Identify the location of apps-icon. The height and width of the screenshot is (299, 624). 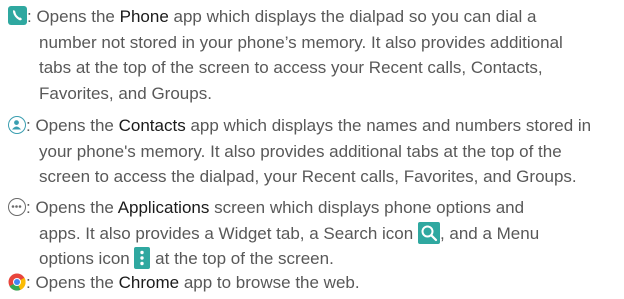
(17, 207).